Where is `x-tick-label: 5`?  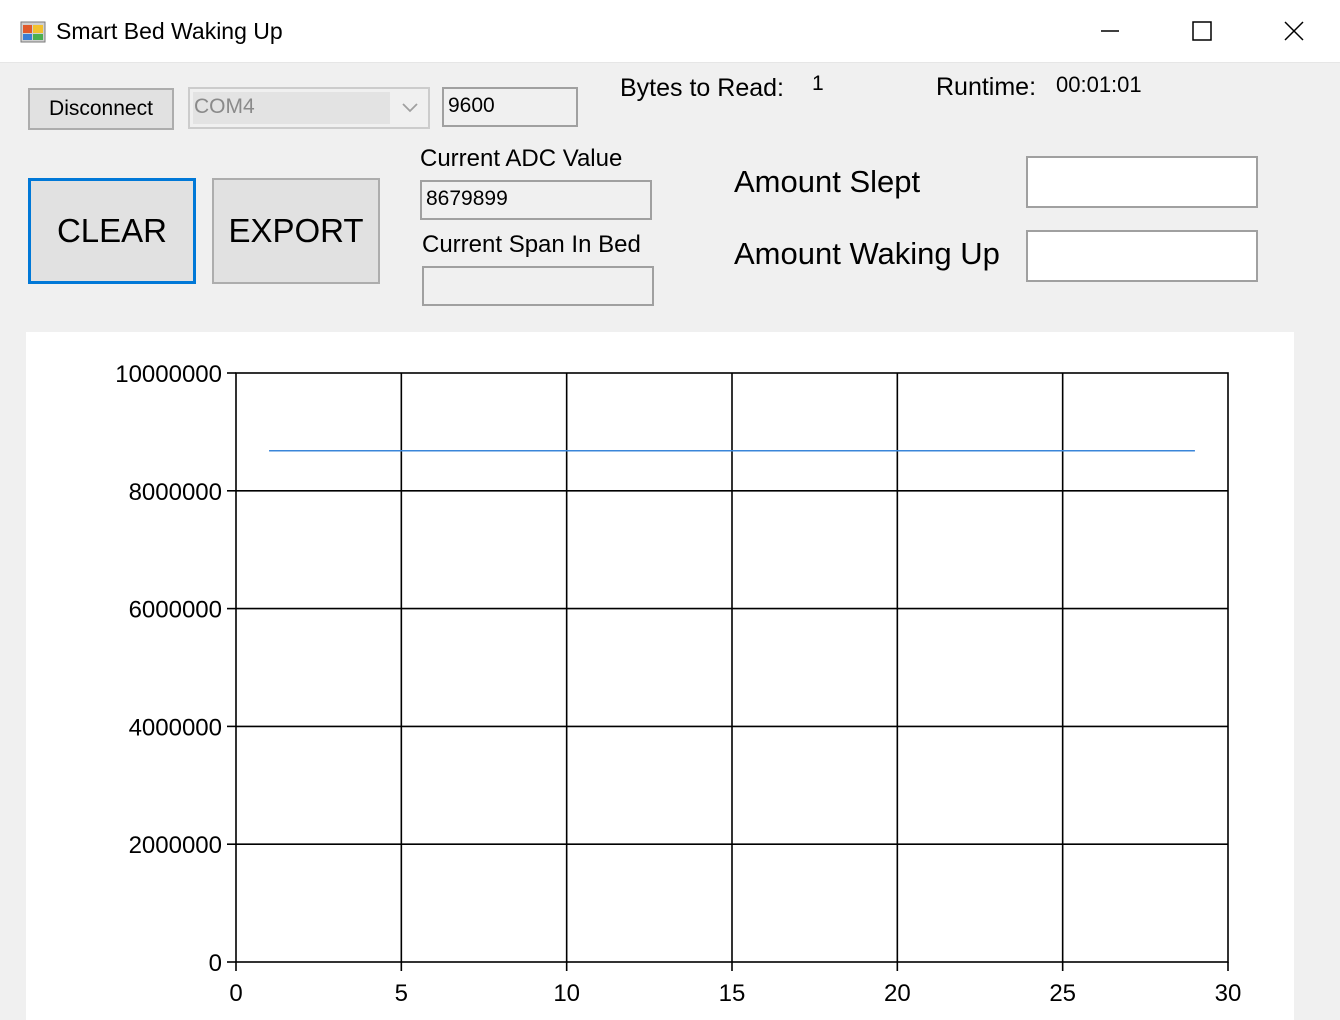 x-tick-label: 5 is located at coordinates (401, 993).